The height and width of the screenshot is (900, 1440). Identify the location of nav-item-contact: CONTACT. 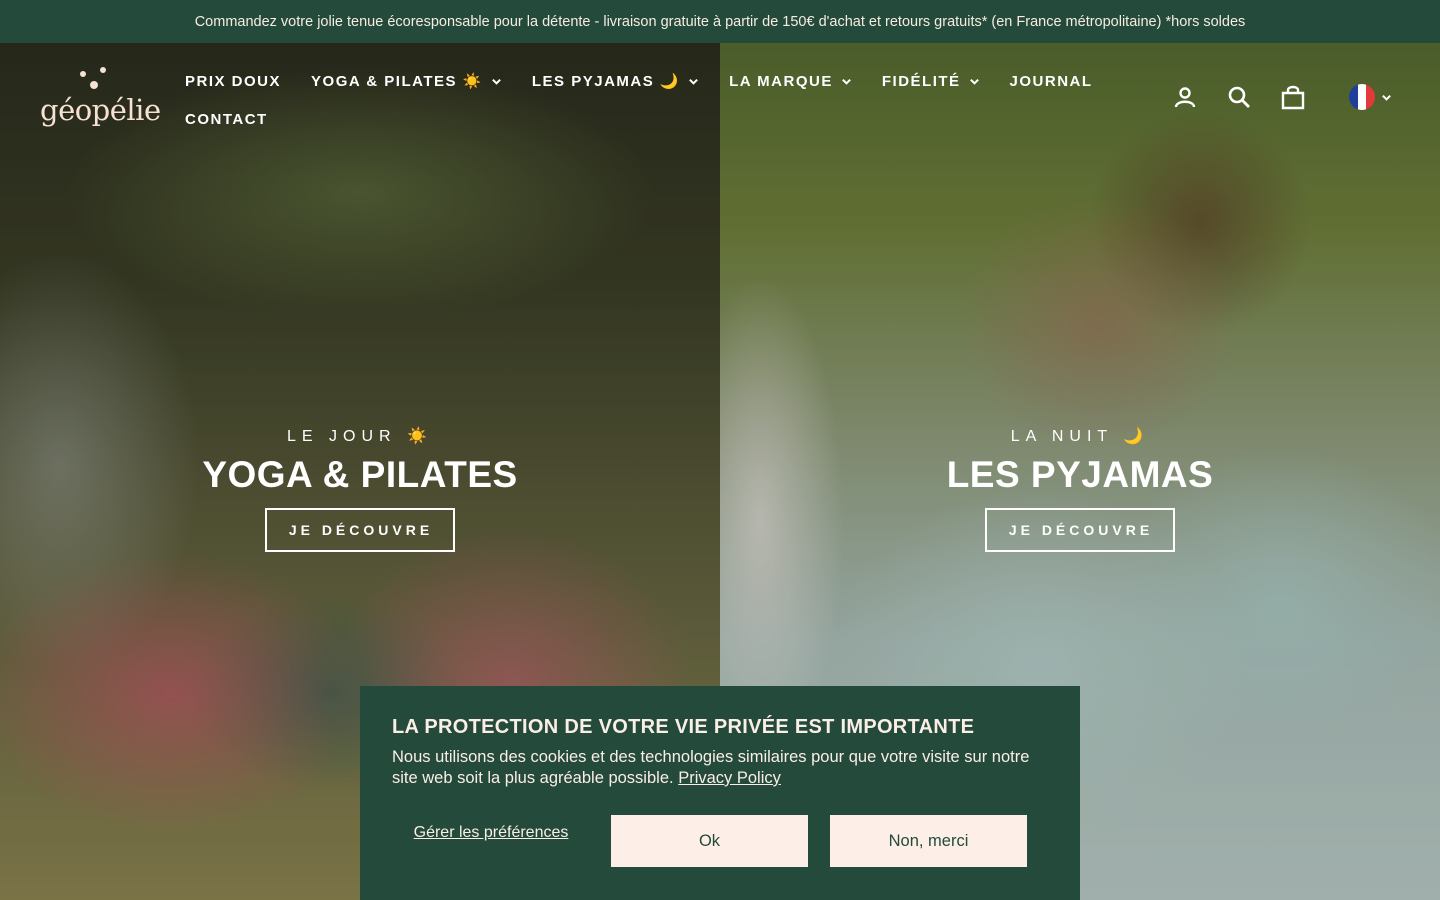
(226, 119).